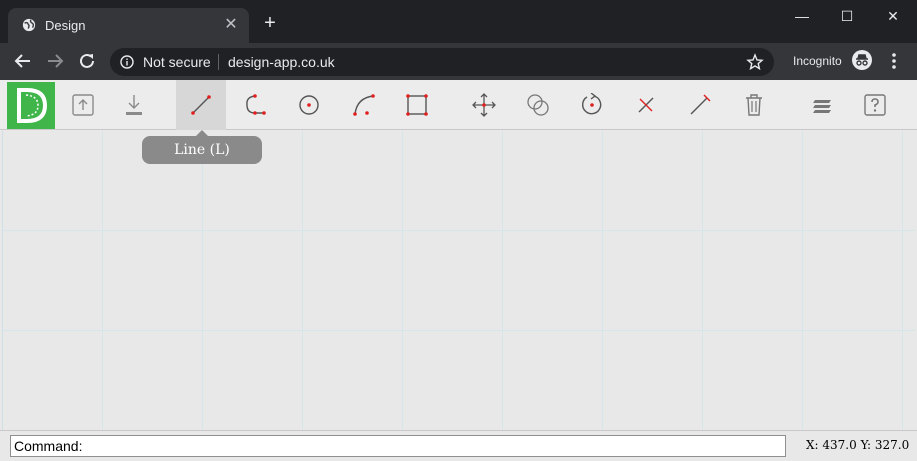 The width and height of the screenshot is (917, 461). What do you see at coordinates (218, 62) in the screenshot?
I see `omnibox-divider` at bounding box center [218, 62].